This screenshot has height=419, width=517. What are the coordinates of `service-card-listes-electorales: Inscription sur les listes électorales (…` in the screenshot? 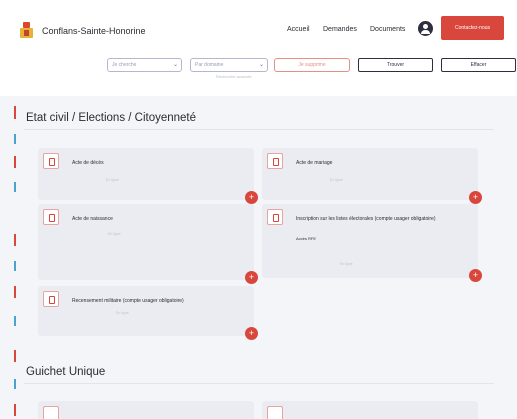 It's located at (372, 243).